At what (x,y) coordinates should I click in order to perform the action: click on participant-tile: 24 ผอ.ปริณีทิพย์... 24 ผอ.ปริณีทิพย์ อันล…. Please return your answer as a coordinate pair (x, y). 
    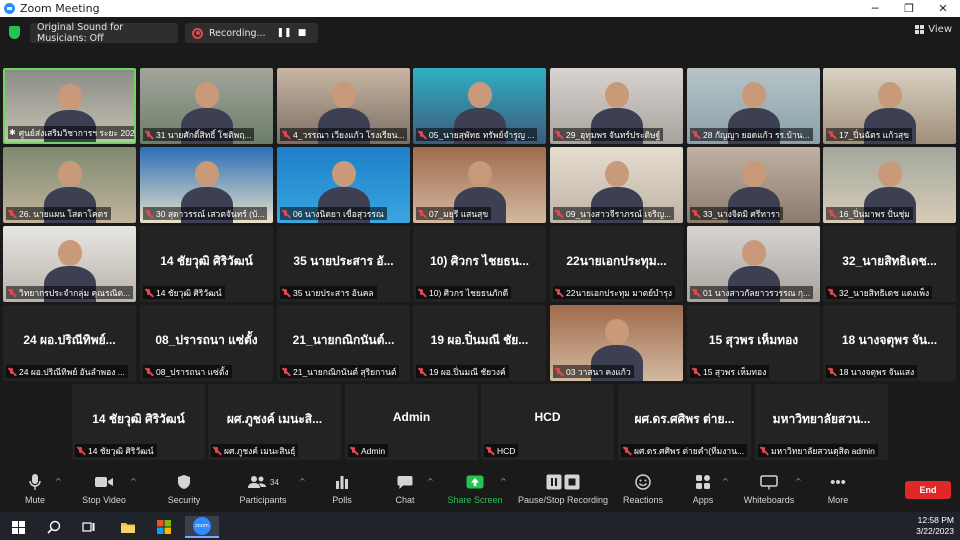
    Looking at the image, I should click on (69, 343).